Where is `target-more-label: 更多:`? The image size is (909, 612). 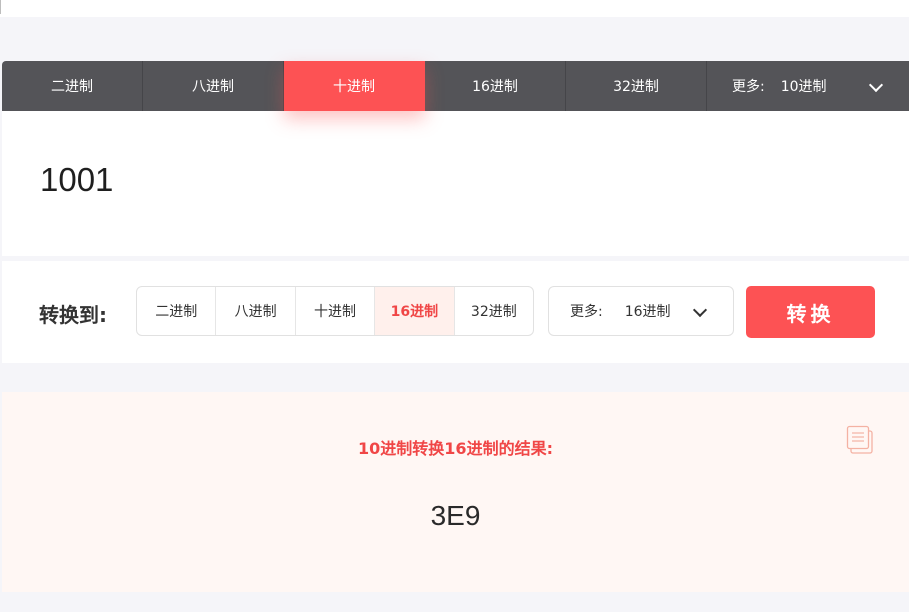
target-more-label: 更多: is located at coordinates (586, 312).